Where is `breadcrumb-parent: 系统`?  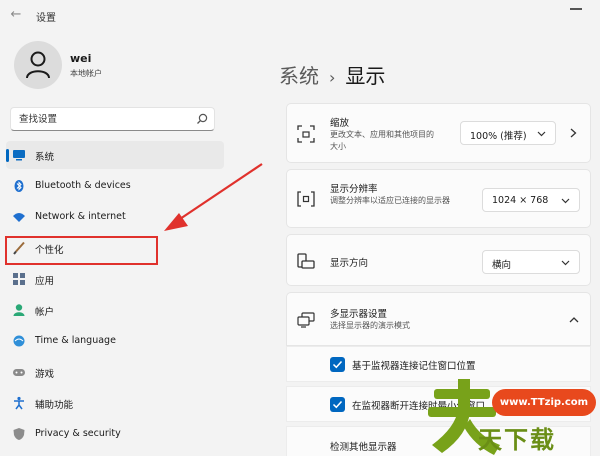
breadcrumb-parent: 系统 is located at coordinates (299, 76).